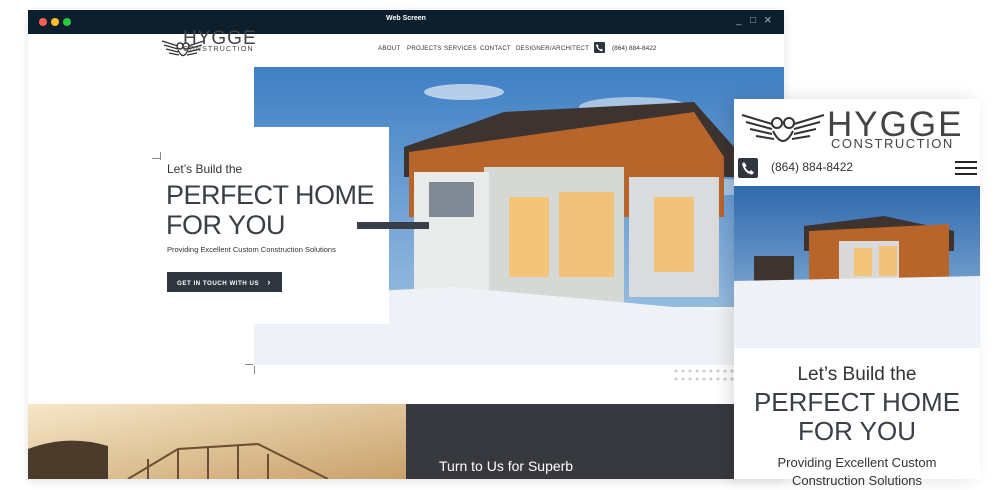 Image resolution: width=1000 pixels, height=490 pixels. I want to click on owl-logo-icon, so click(783, 130).